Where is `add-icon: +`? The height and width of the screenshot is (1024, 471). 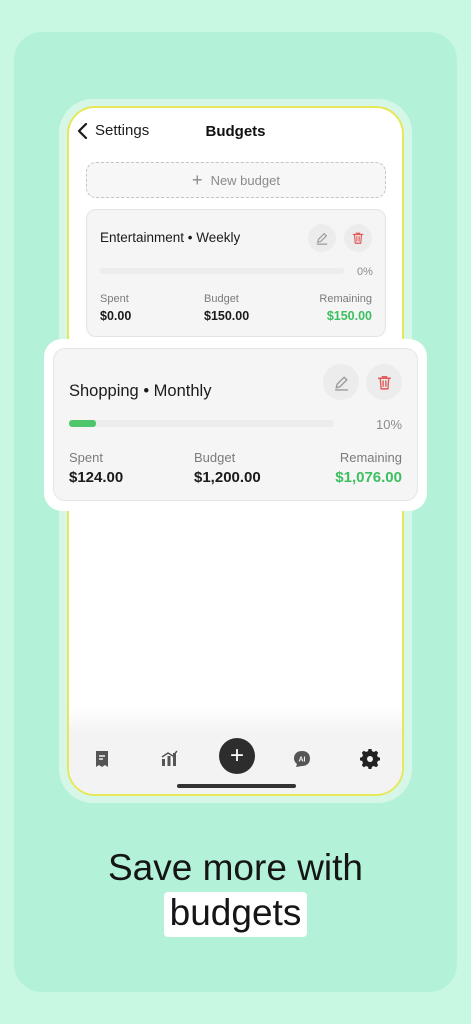 add-icon: + is located at coordinates (236, 755).